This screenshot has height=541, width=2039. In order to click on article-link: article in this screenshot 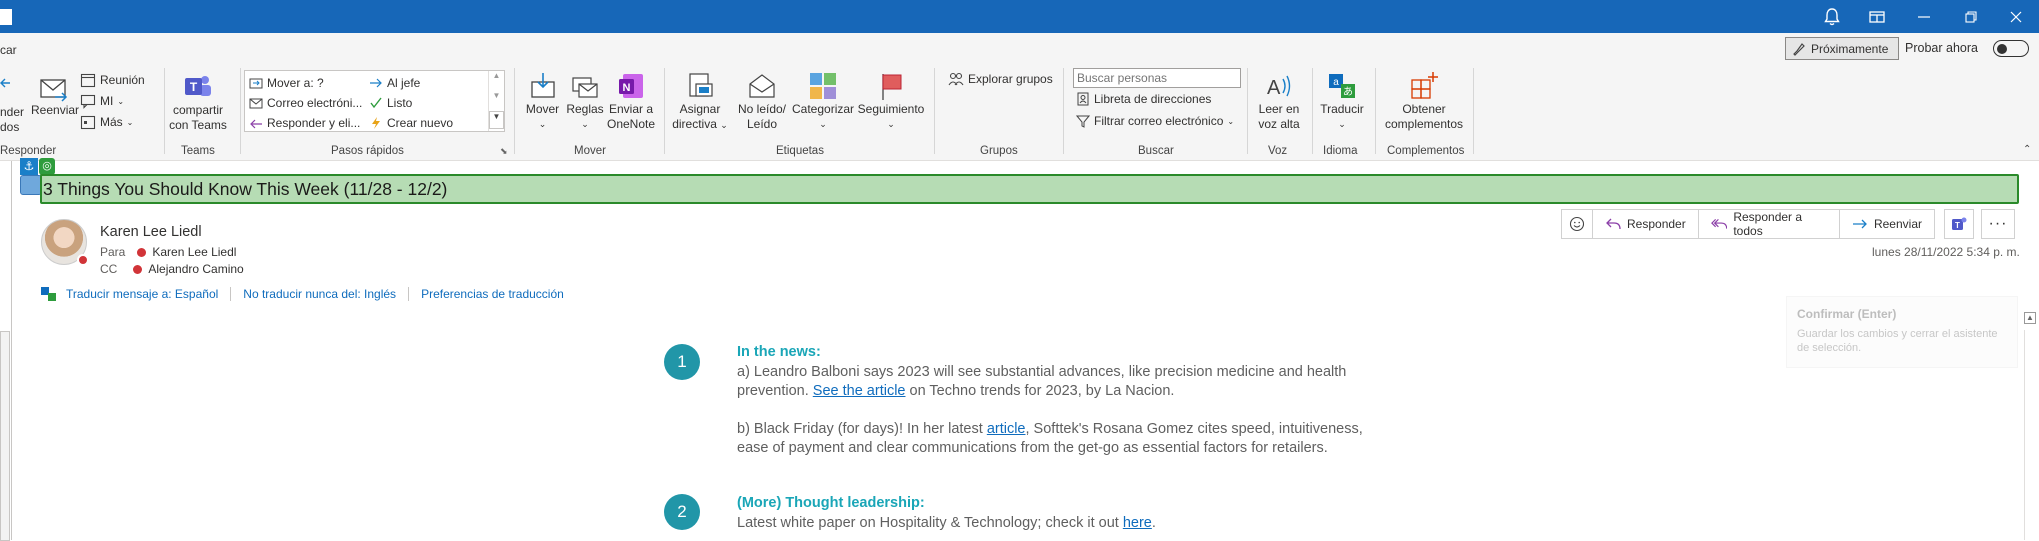, I will do `click(1006, 429)`.